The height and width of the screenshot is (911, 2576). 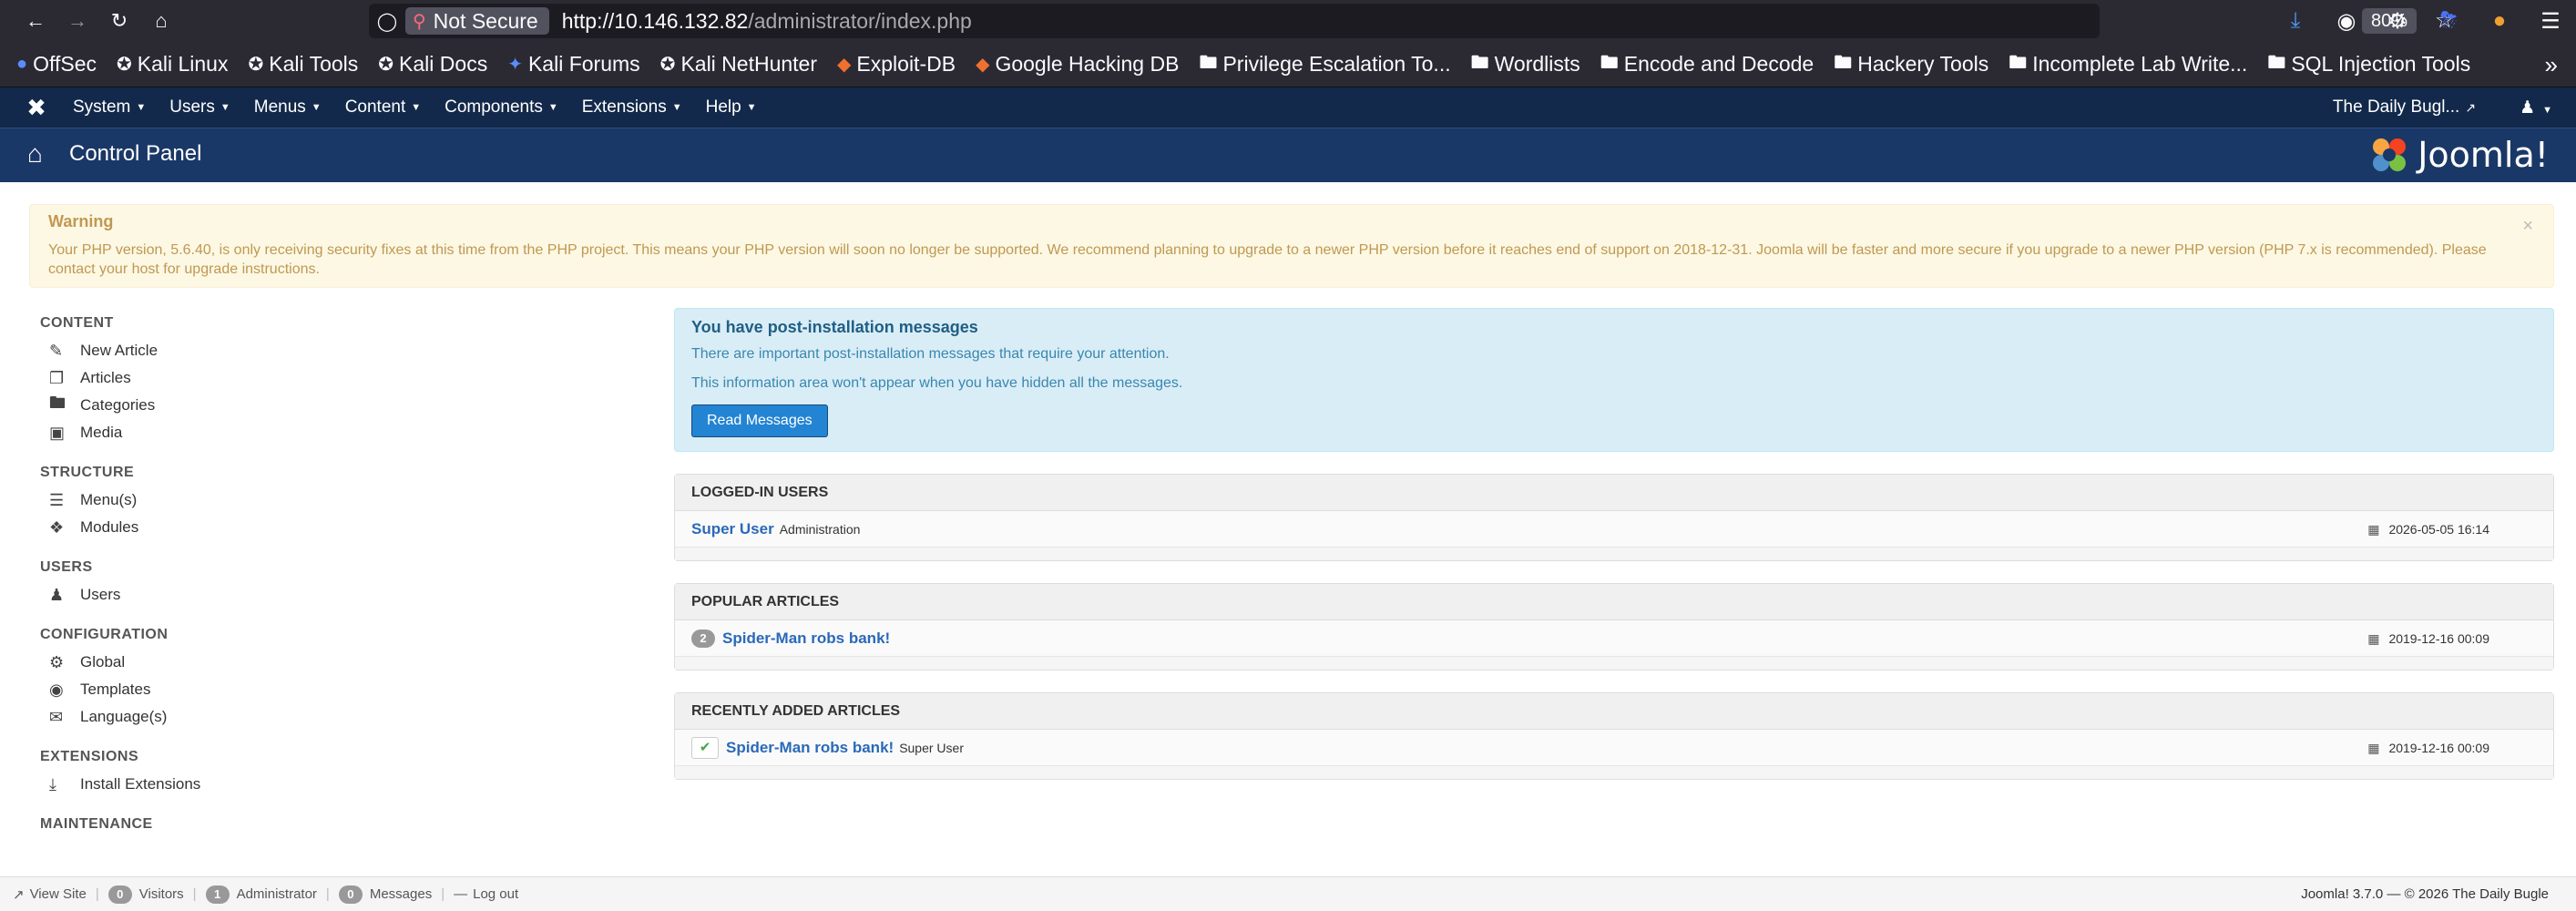 I want to click on pencil-icon: ✎, so click(x=56, y=351).